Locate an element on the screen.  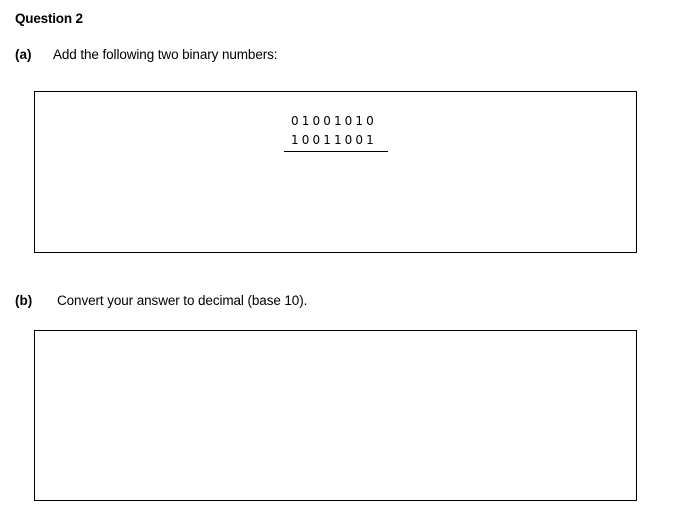
binary-operand-1: 01001010 is located at coordinates (334, 121).